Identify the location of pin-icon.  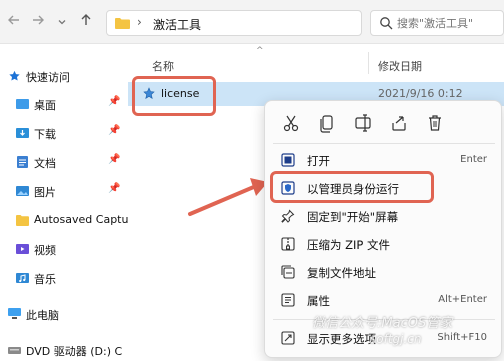
(288, 216).